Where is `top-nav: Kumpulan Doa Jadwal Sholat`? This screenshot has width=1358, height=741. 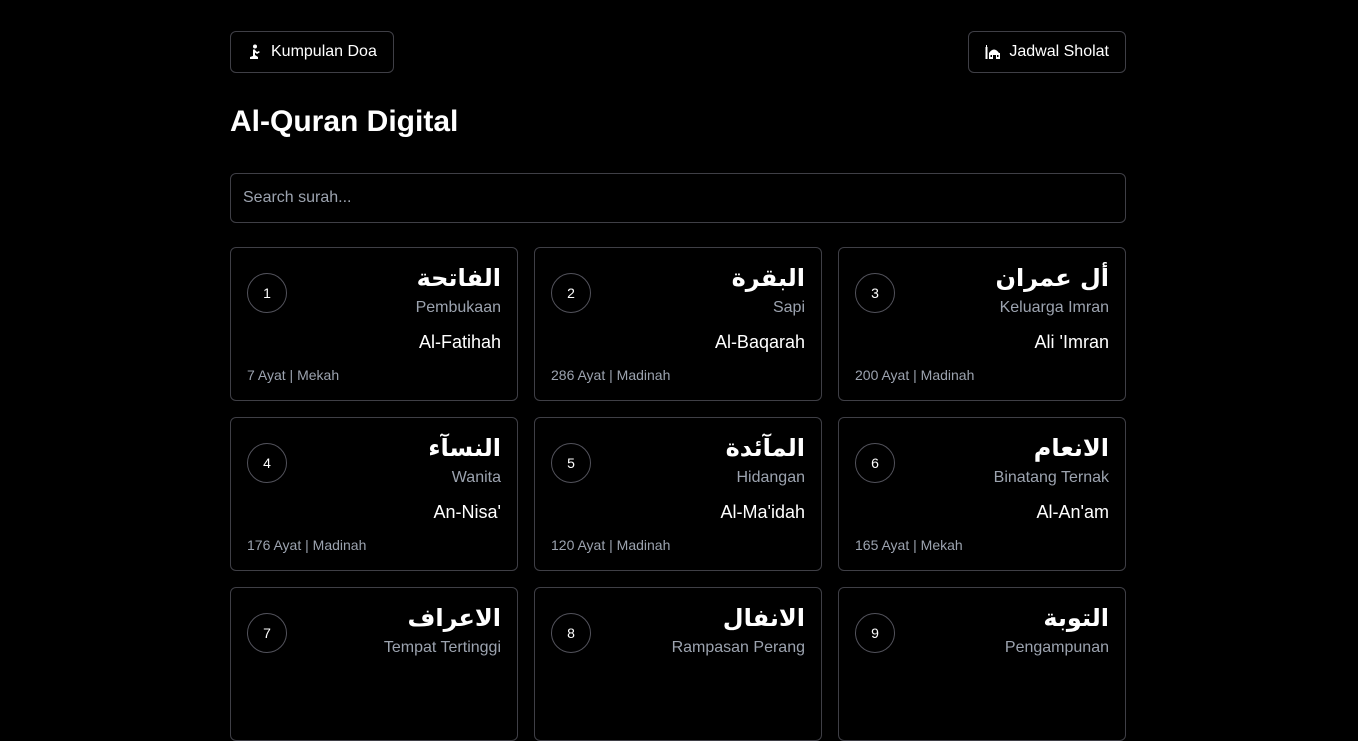
top-nav: Kumpulan Doa Jadwal Sholat is located at coordinates (678, 52).